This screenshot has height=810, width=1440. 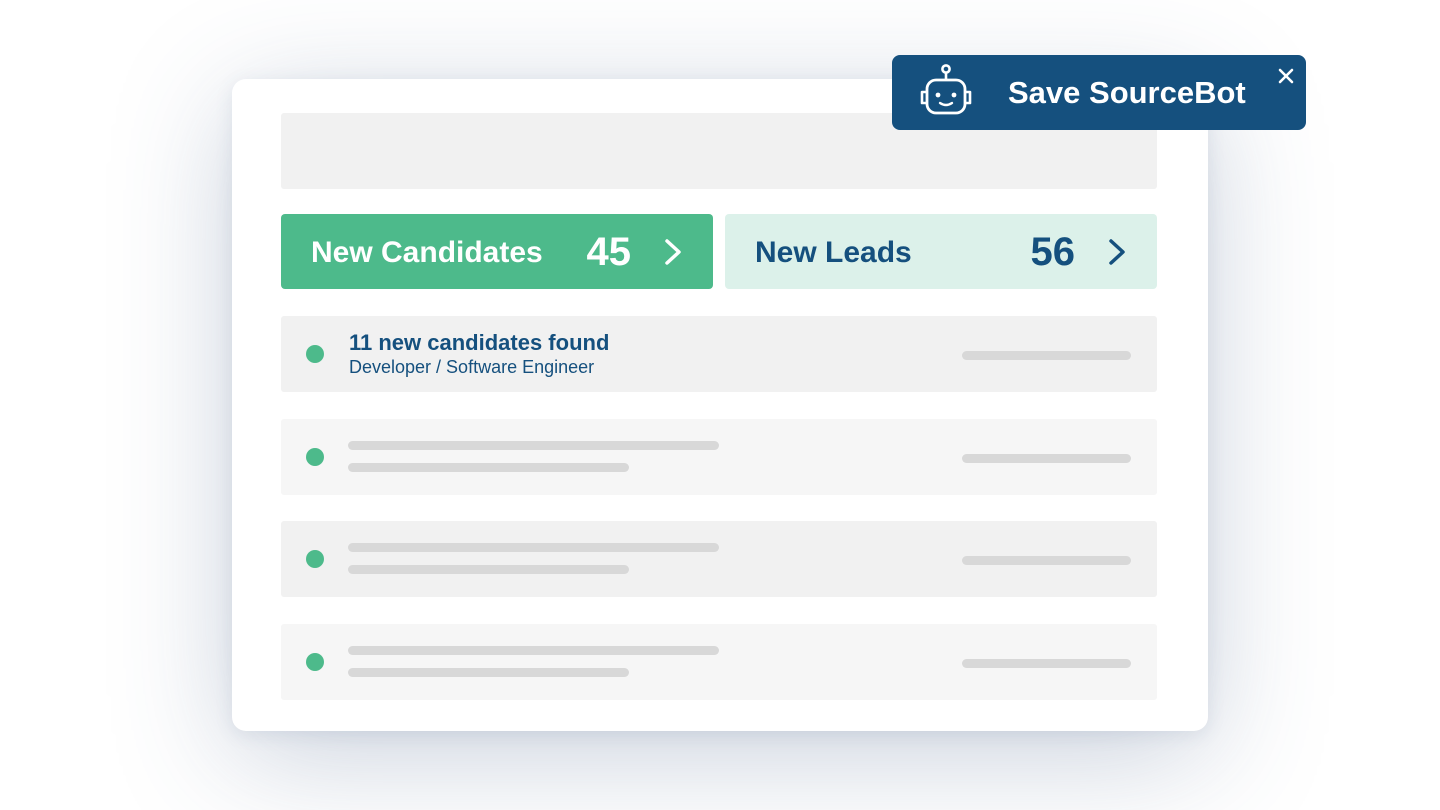 What do you see at coordinates (946, 91) in the screenshot?
I see `robot-icon` at bounding box center [946, 91].